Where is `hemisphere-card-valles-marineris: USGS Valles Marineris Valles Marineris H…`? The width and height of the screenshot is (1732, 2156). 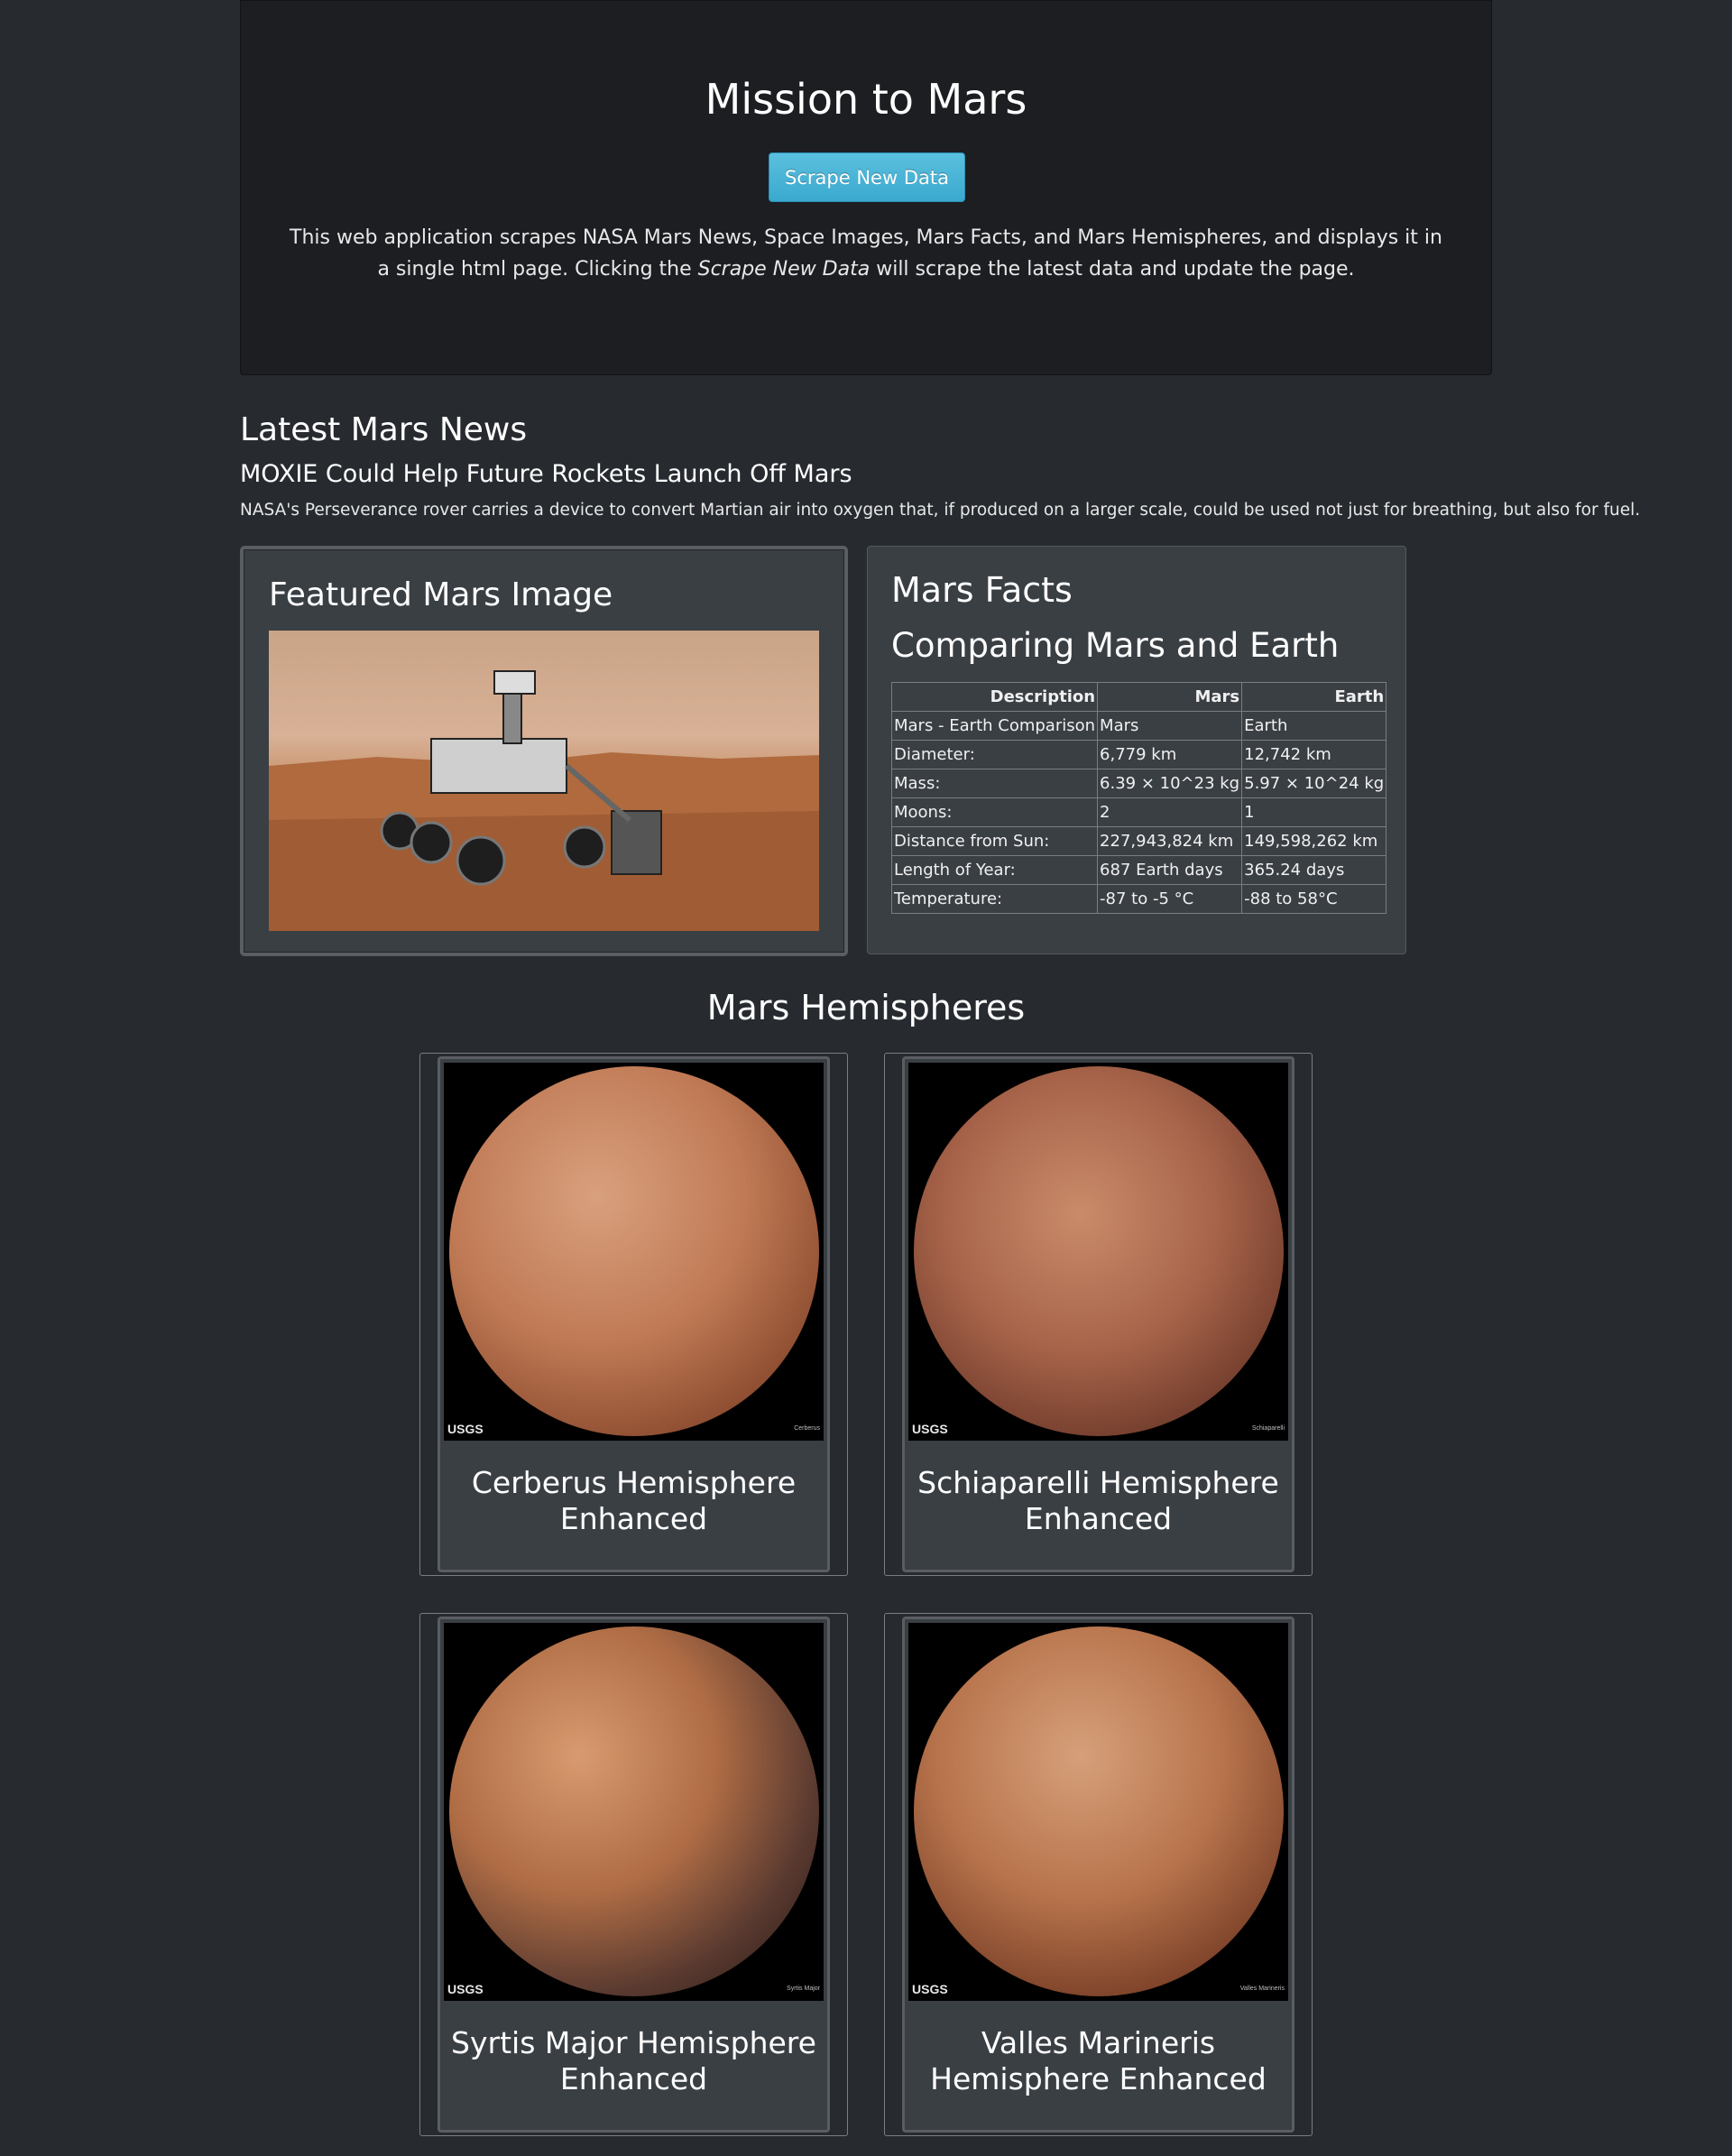
hemisphere-card-valles-marineris: USGS Valles Marineris Valles Marineris H… is located at coordinates (1098, 1874).